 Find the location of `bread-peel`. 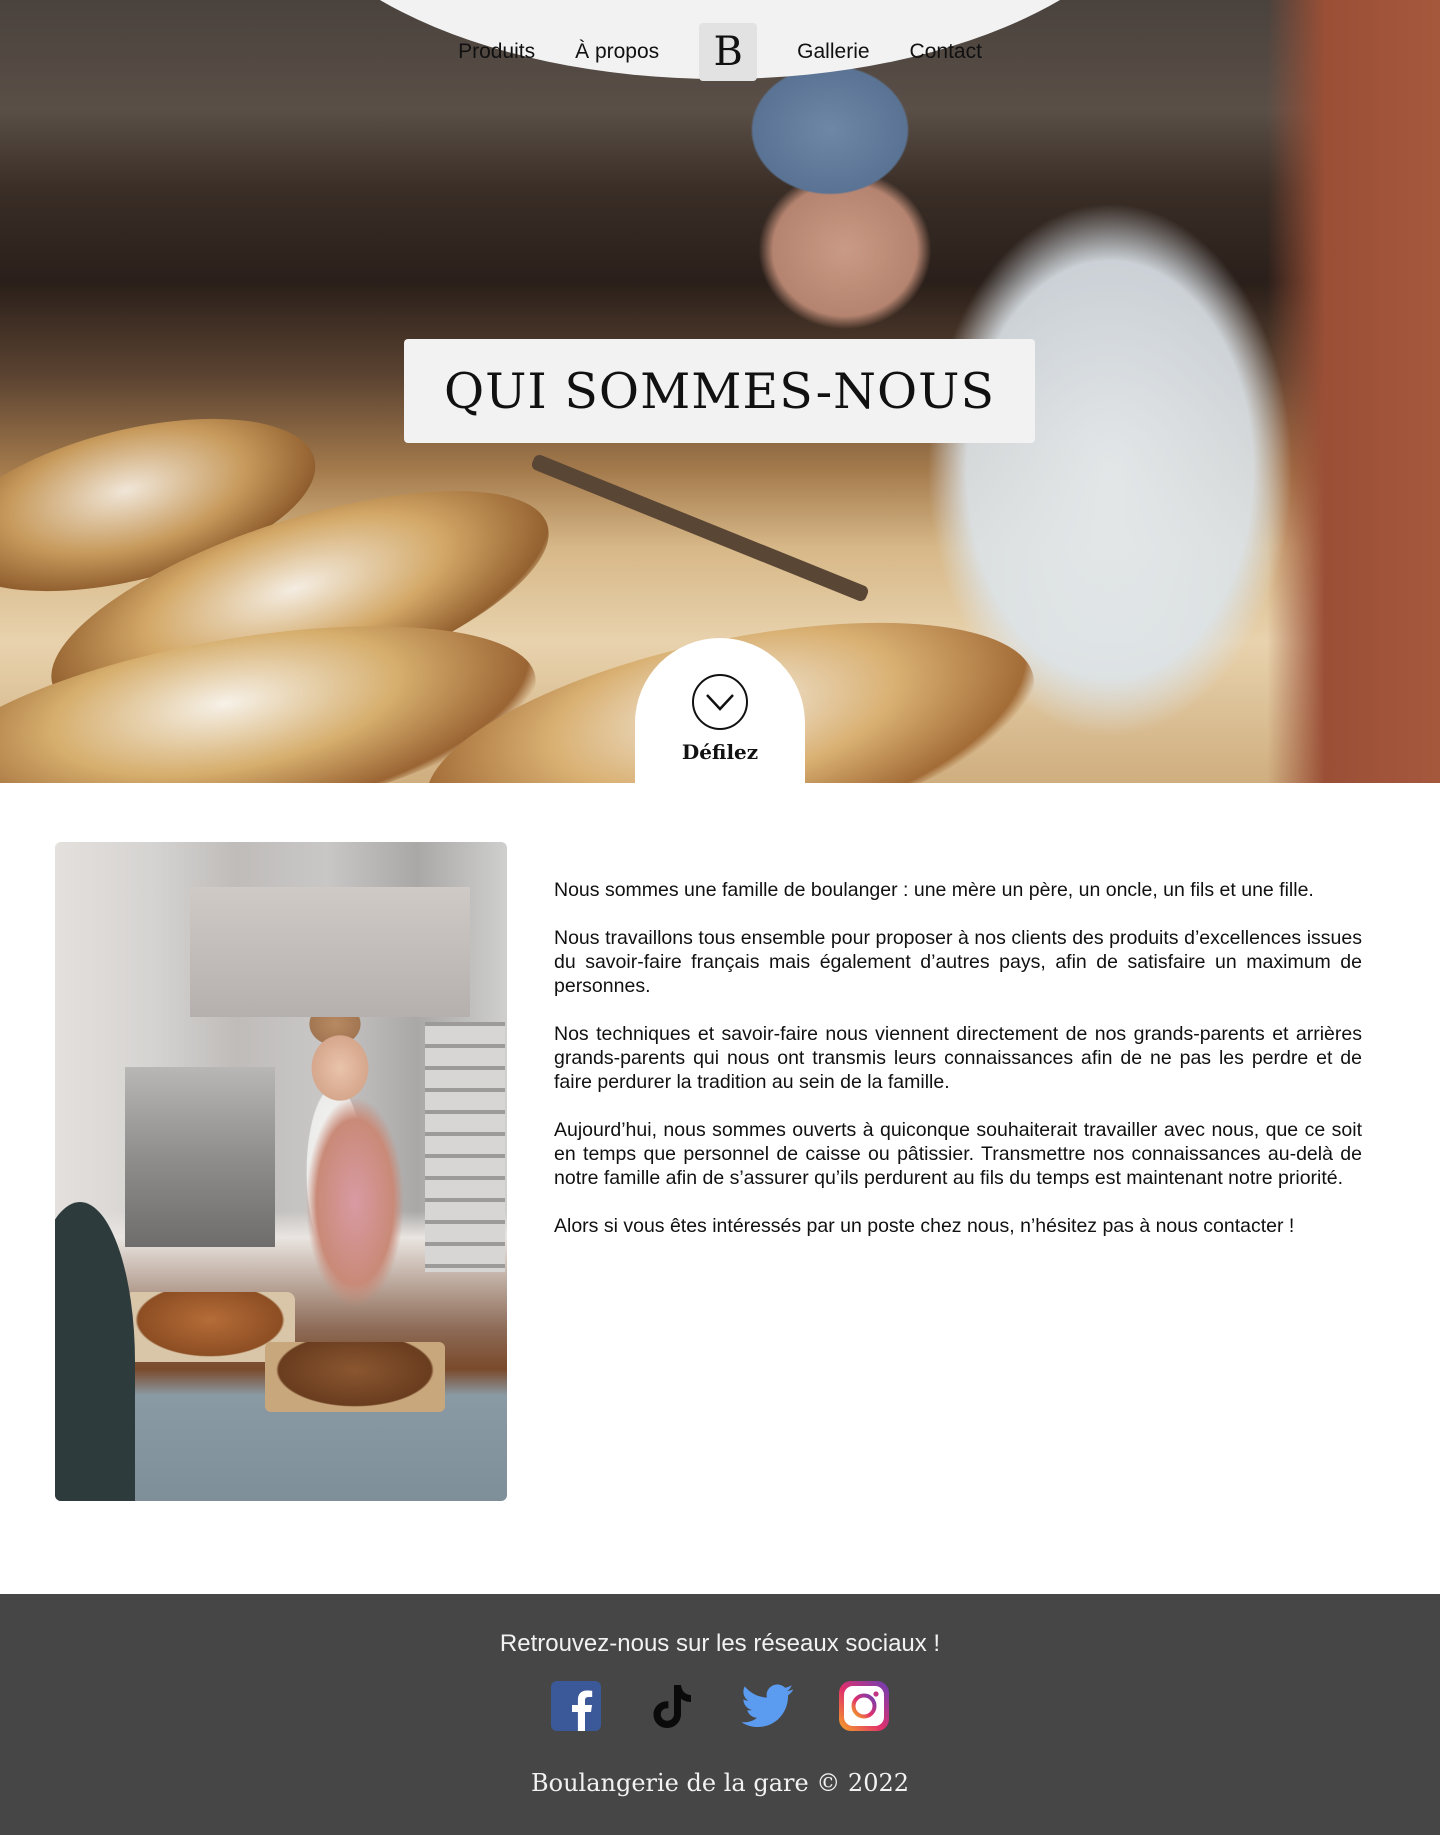

bread-peel is located at coordinates (700, 528).